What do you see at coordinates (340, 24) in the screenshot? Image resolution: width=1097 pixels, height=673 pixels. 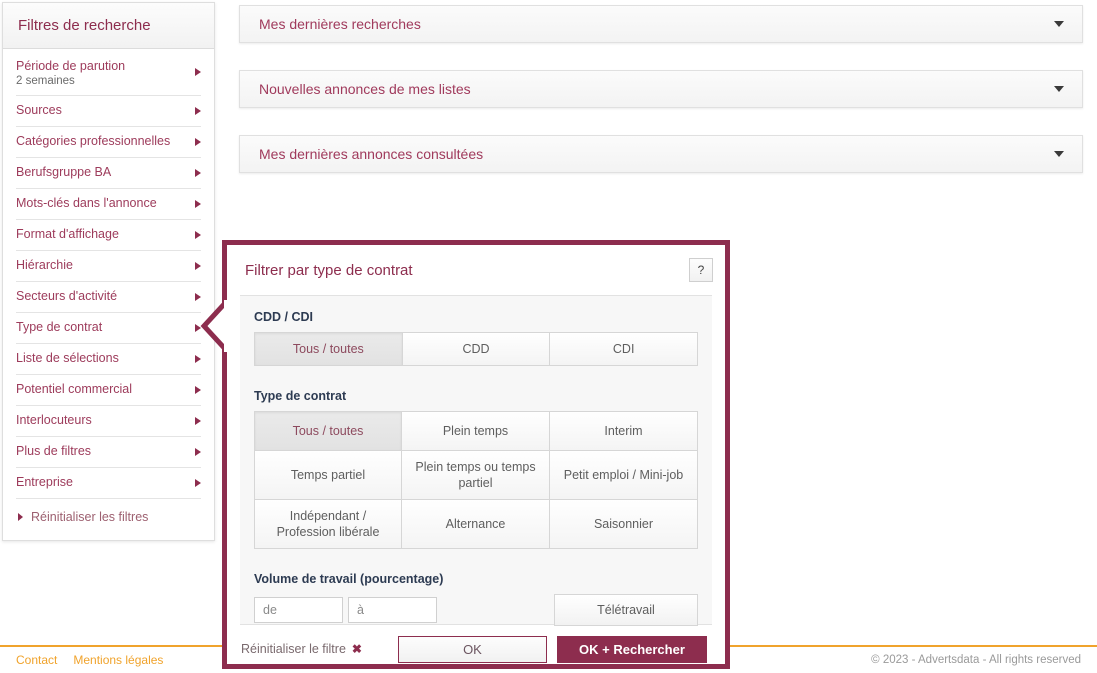 I see `accordion-title: Mes dernières recherches` at bounding box center [340, 24].